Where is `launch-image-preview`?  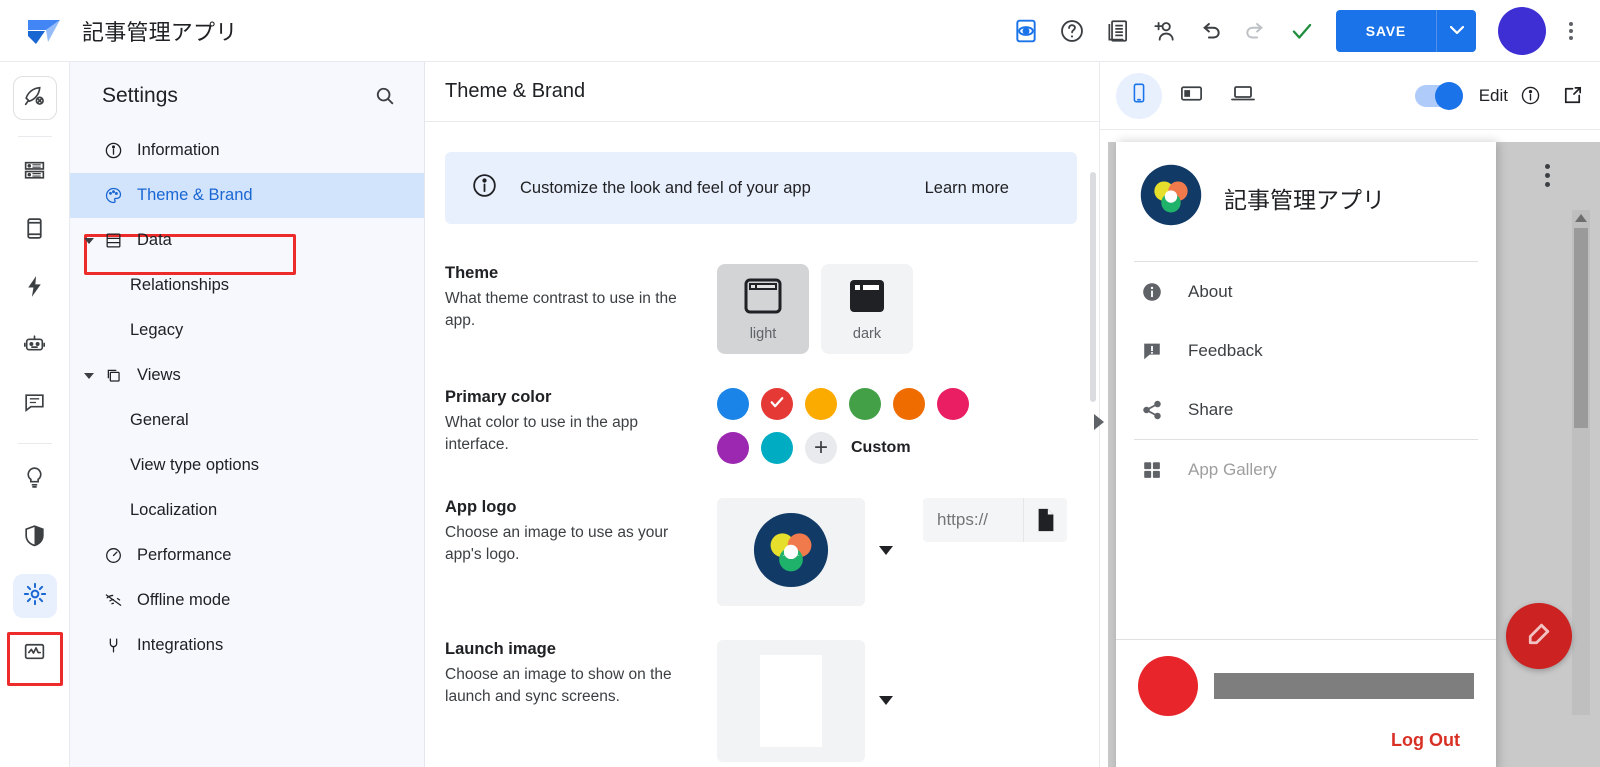
launch-image-preview is located at coordinates (791, 701).